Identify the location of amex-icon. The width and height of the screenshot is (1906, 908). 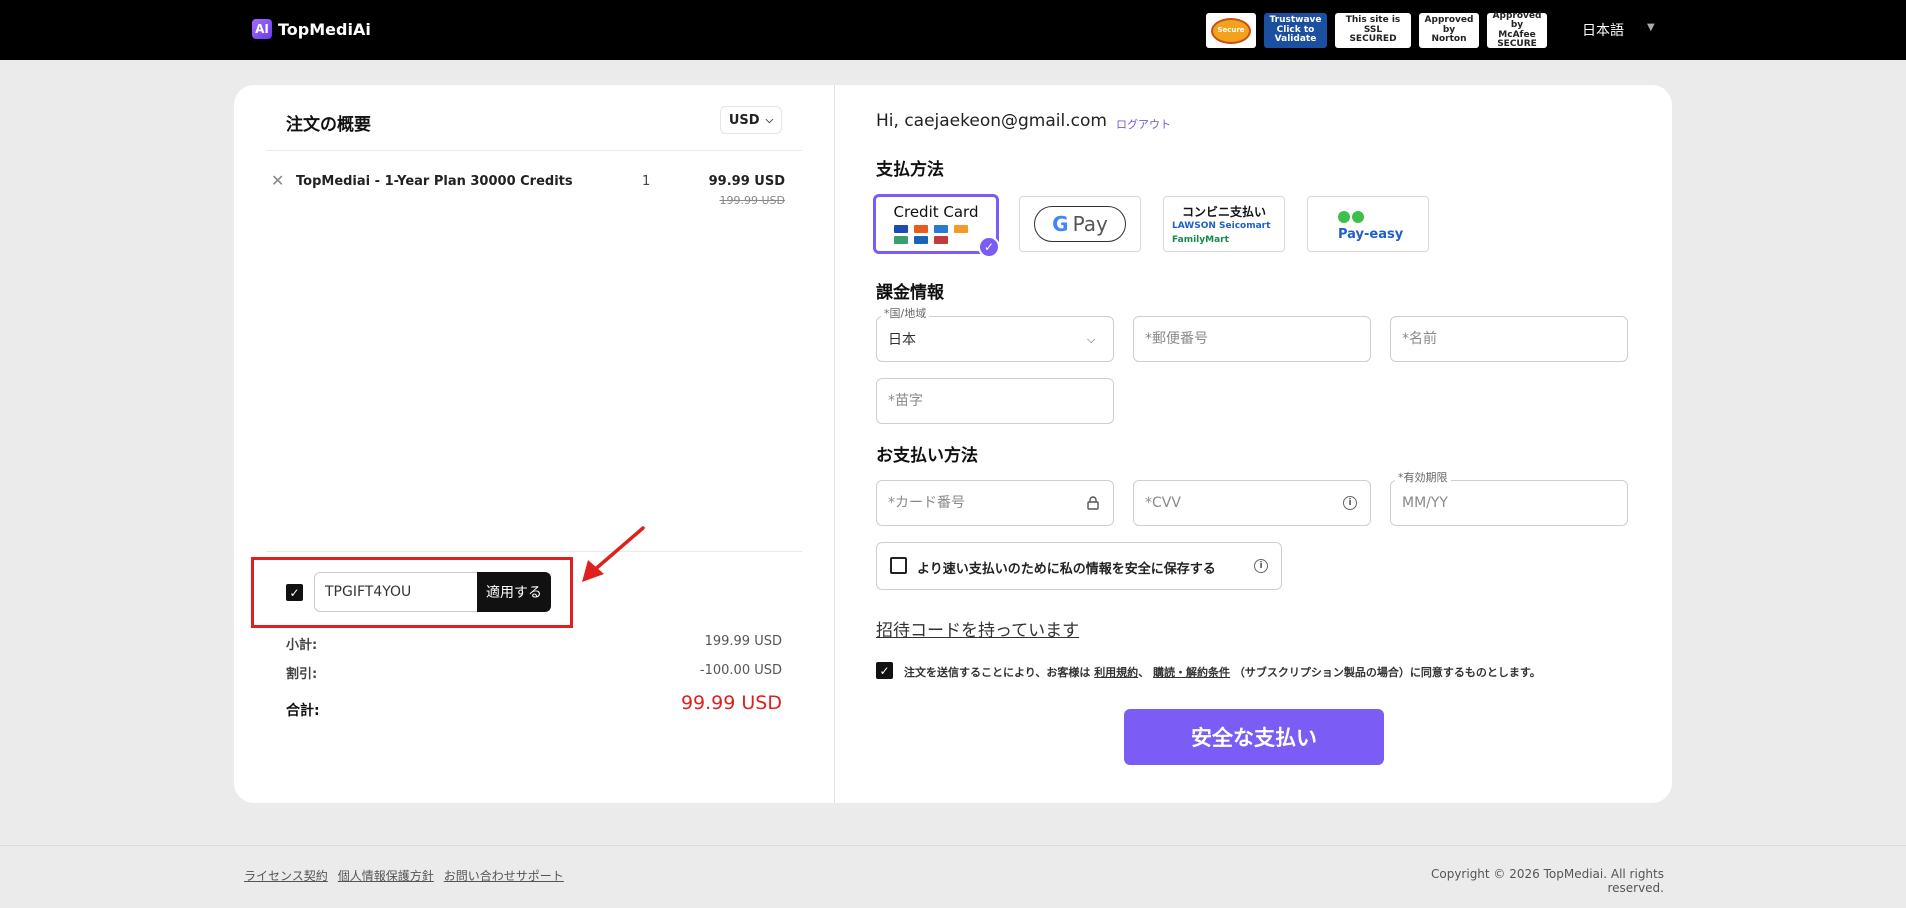
(941, 229).